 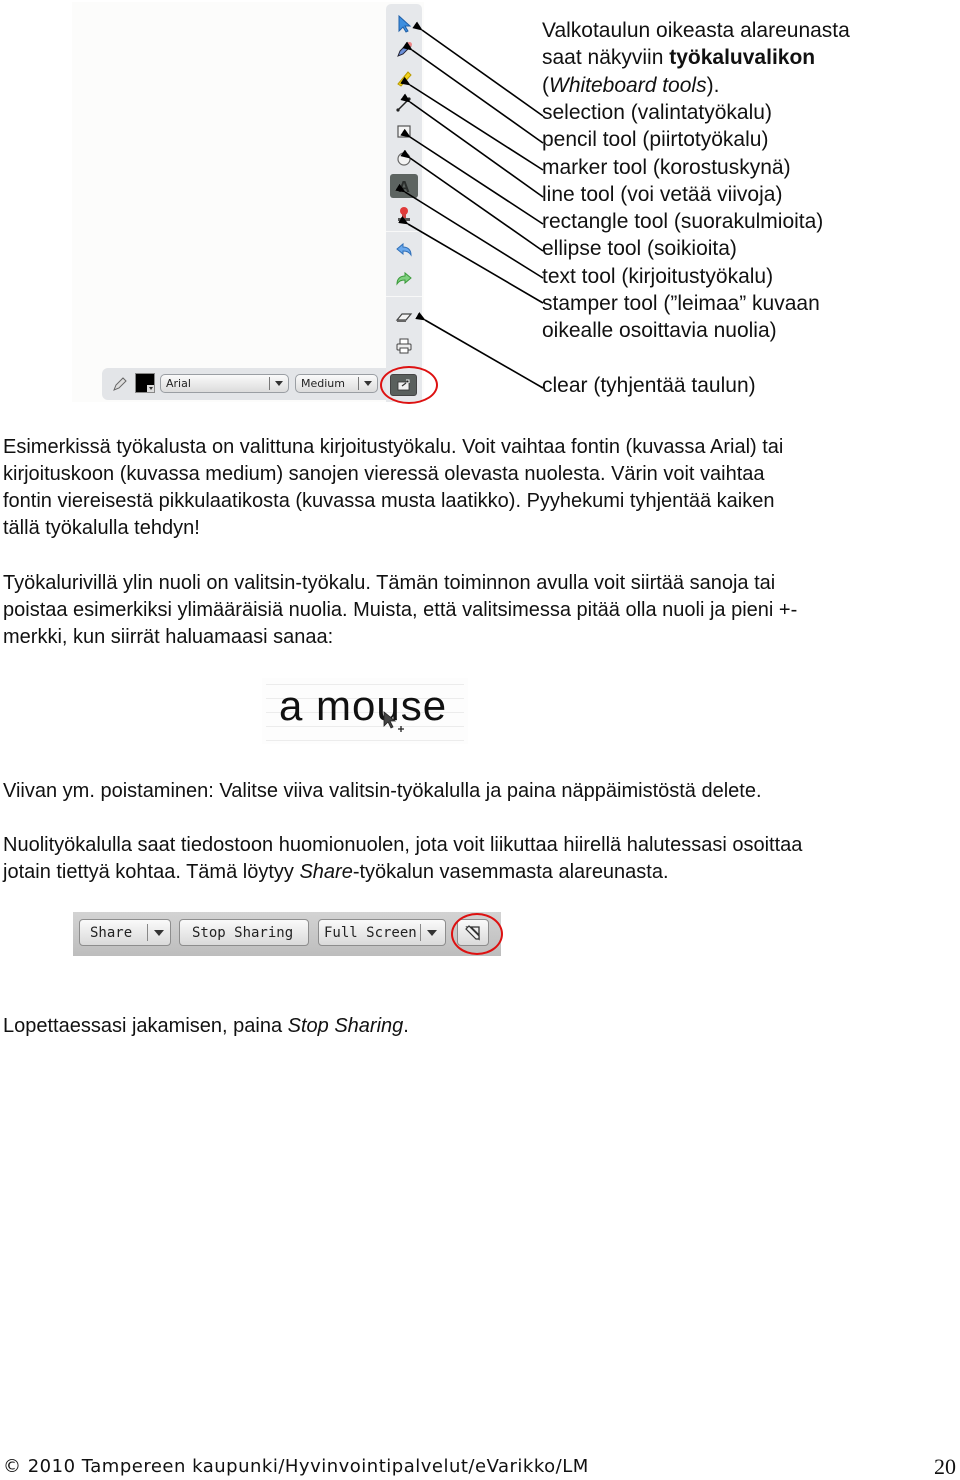 I want to click on text-span: jotain tiettyä kohtaa. Tämä löytyy, so click(x=151, y=872).